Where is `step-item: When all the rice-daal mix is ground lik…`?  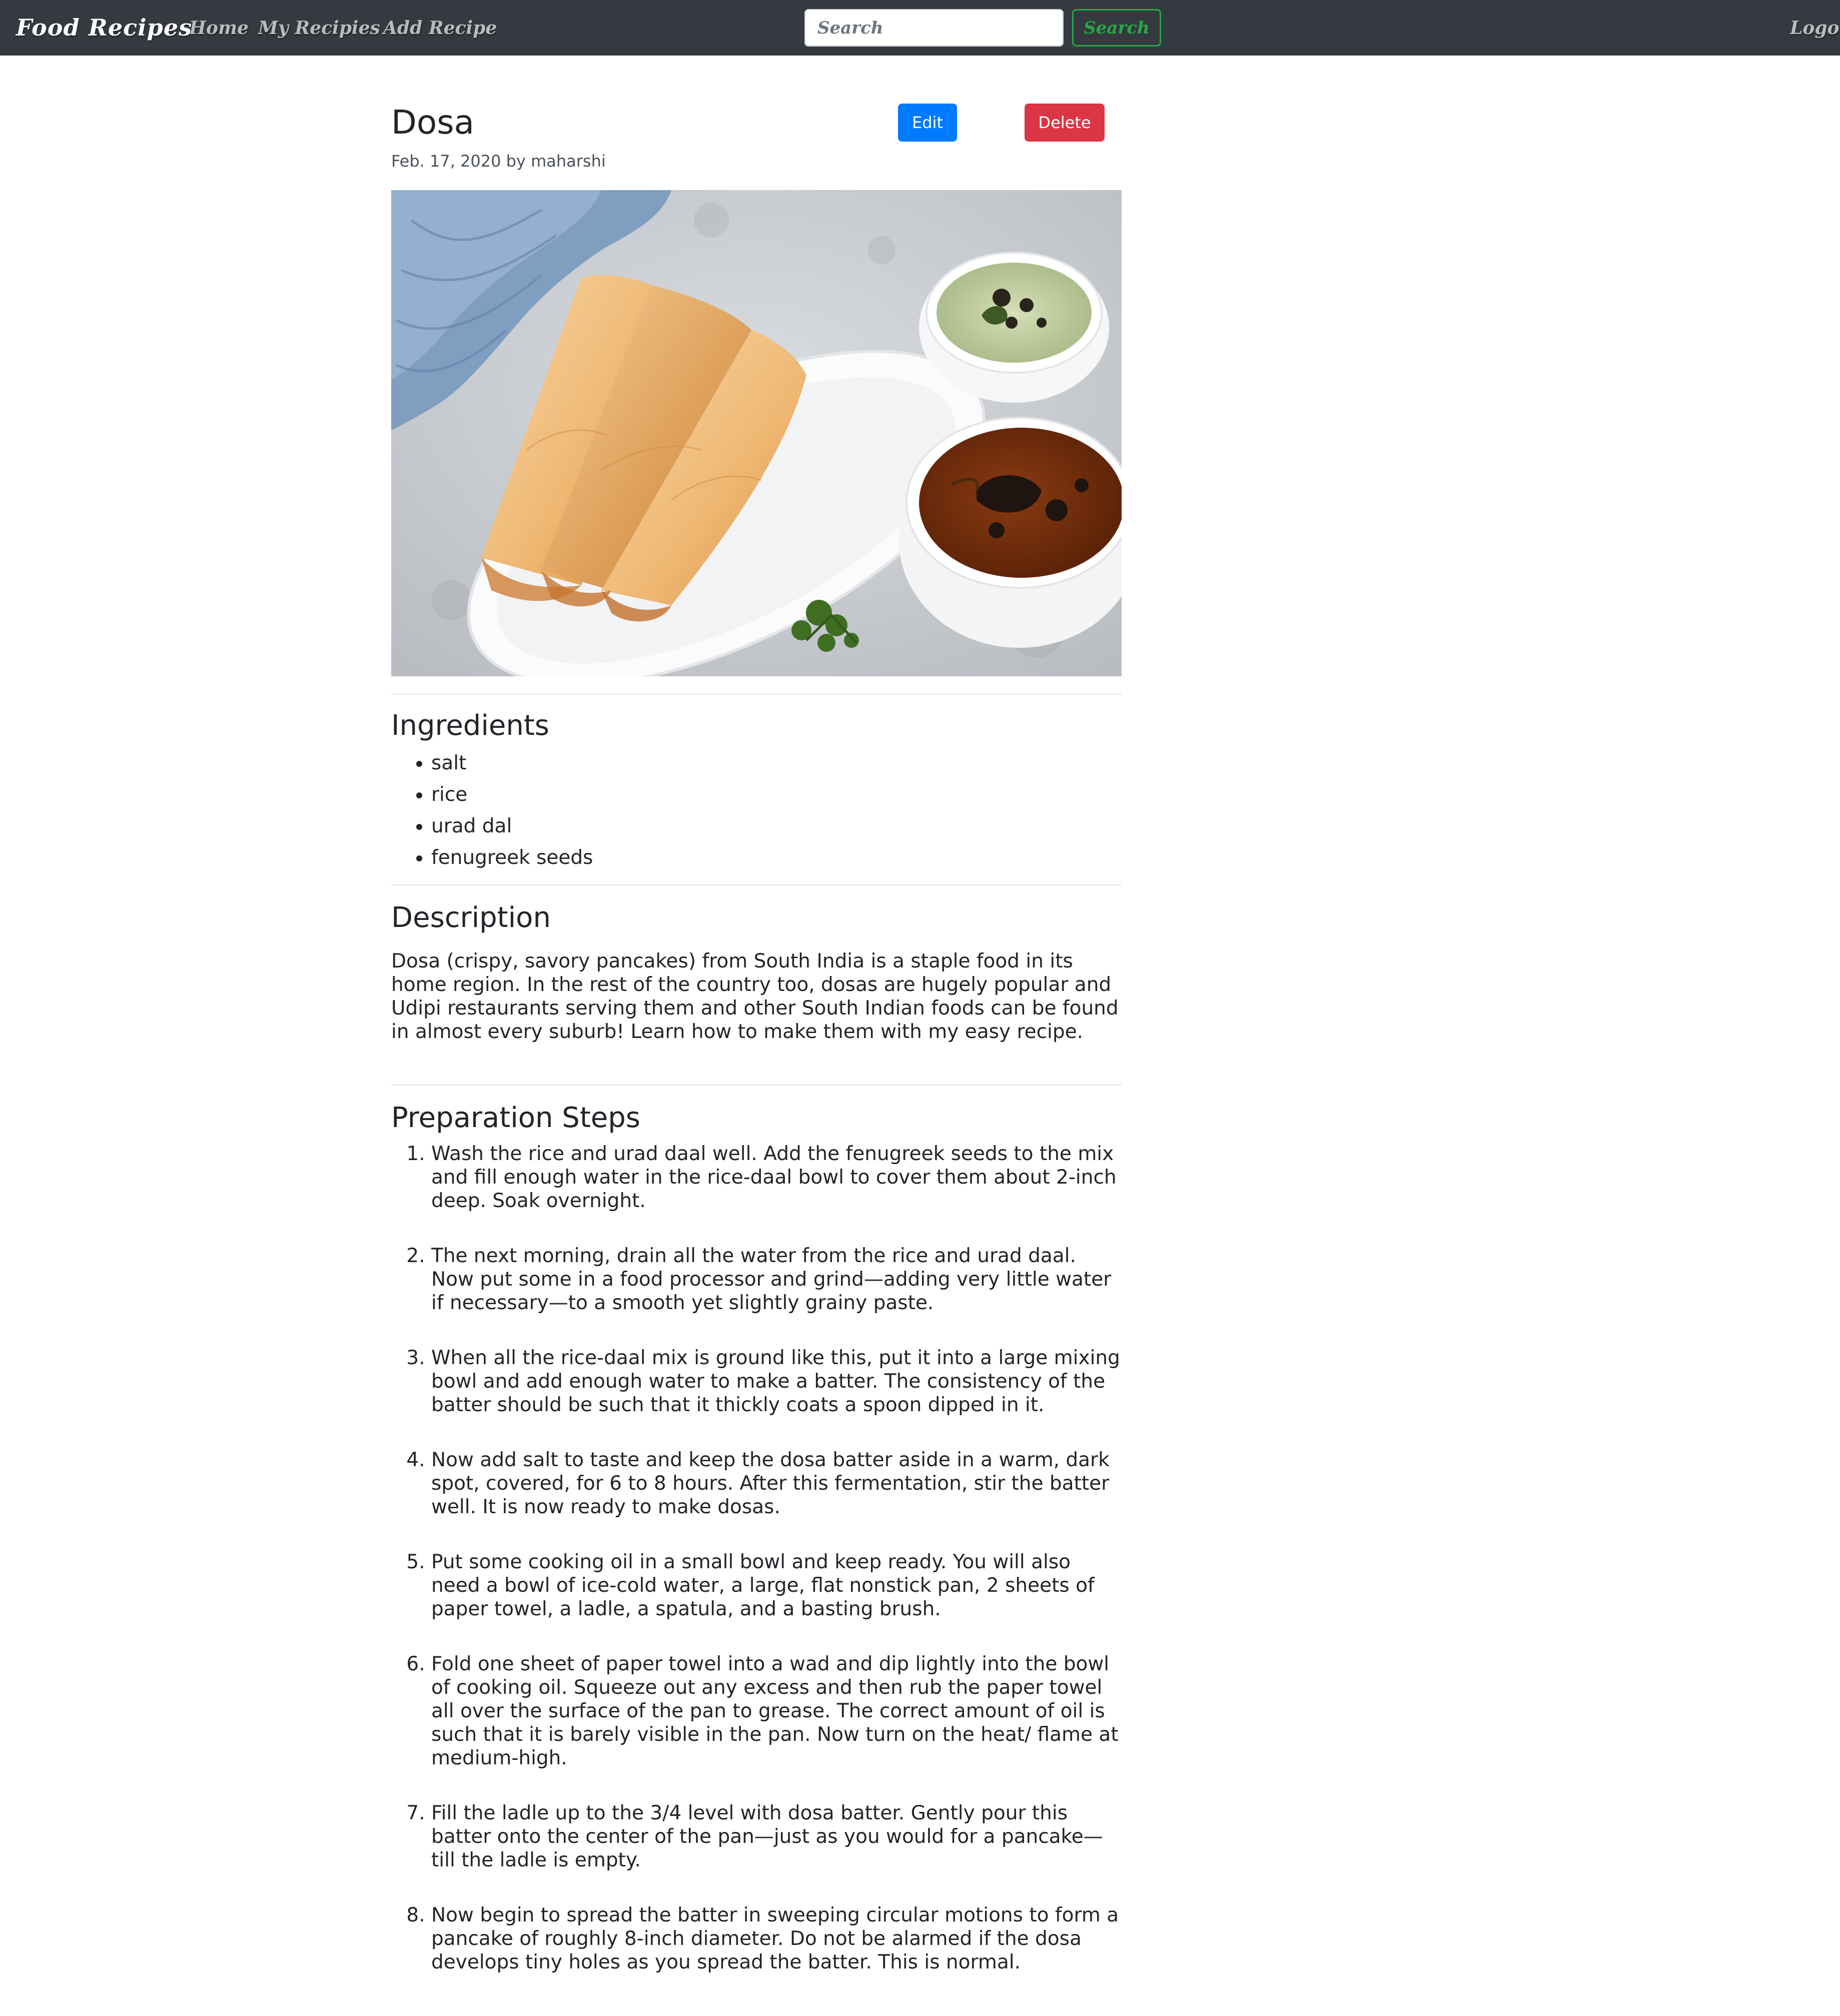 step-item: When all the rice-daal mix is ground lik… is located at coordinates (776, 1381).